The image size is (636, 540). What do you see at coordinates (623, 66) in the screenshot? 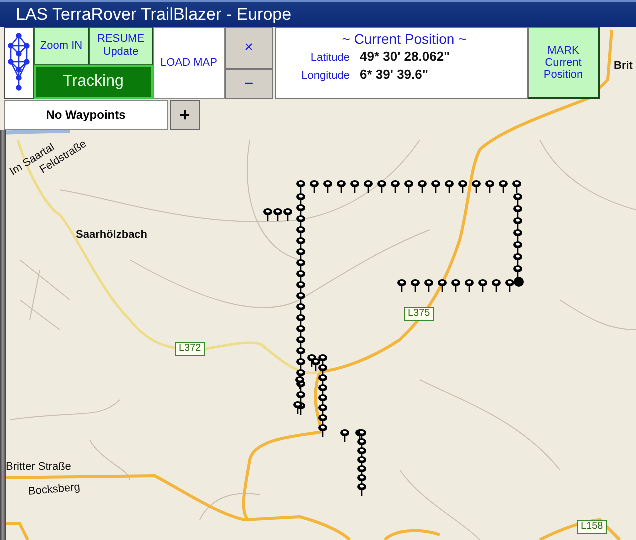
I see `town-label: Brit` at bounding box center [623, 66].